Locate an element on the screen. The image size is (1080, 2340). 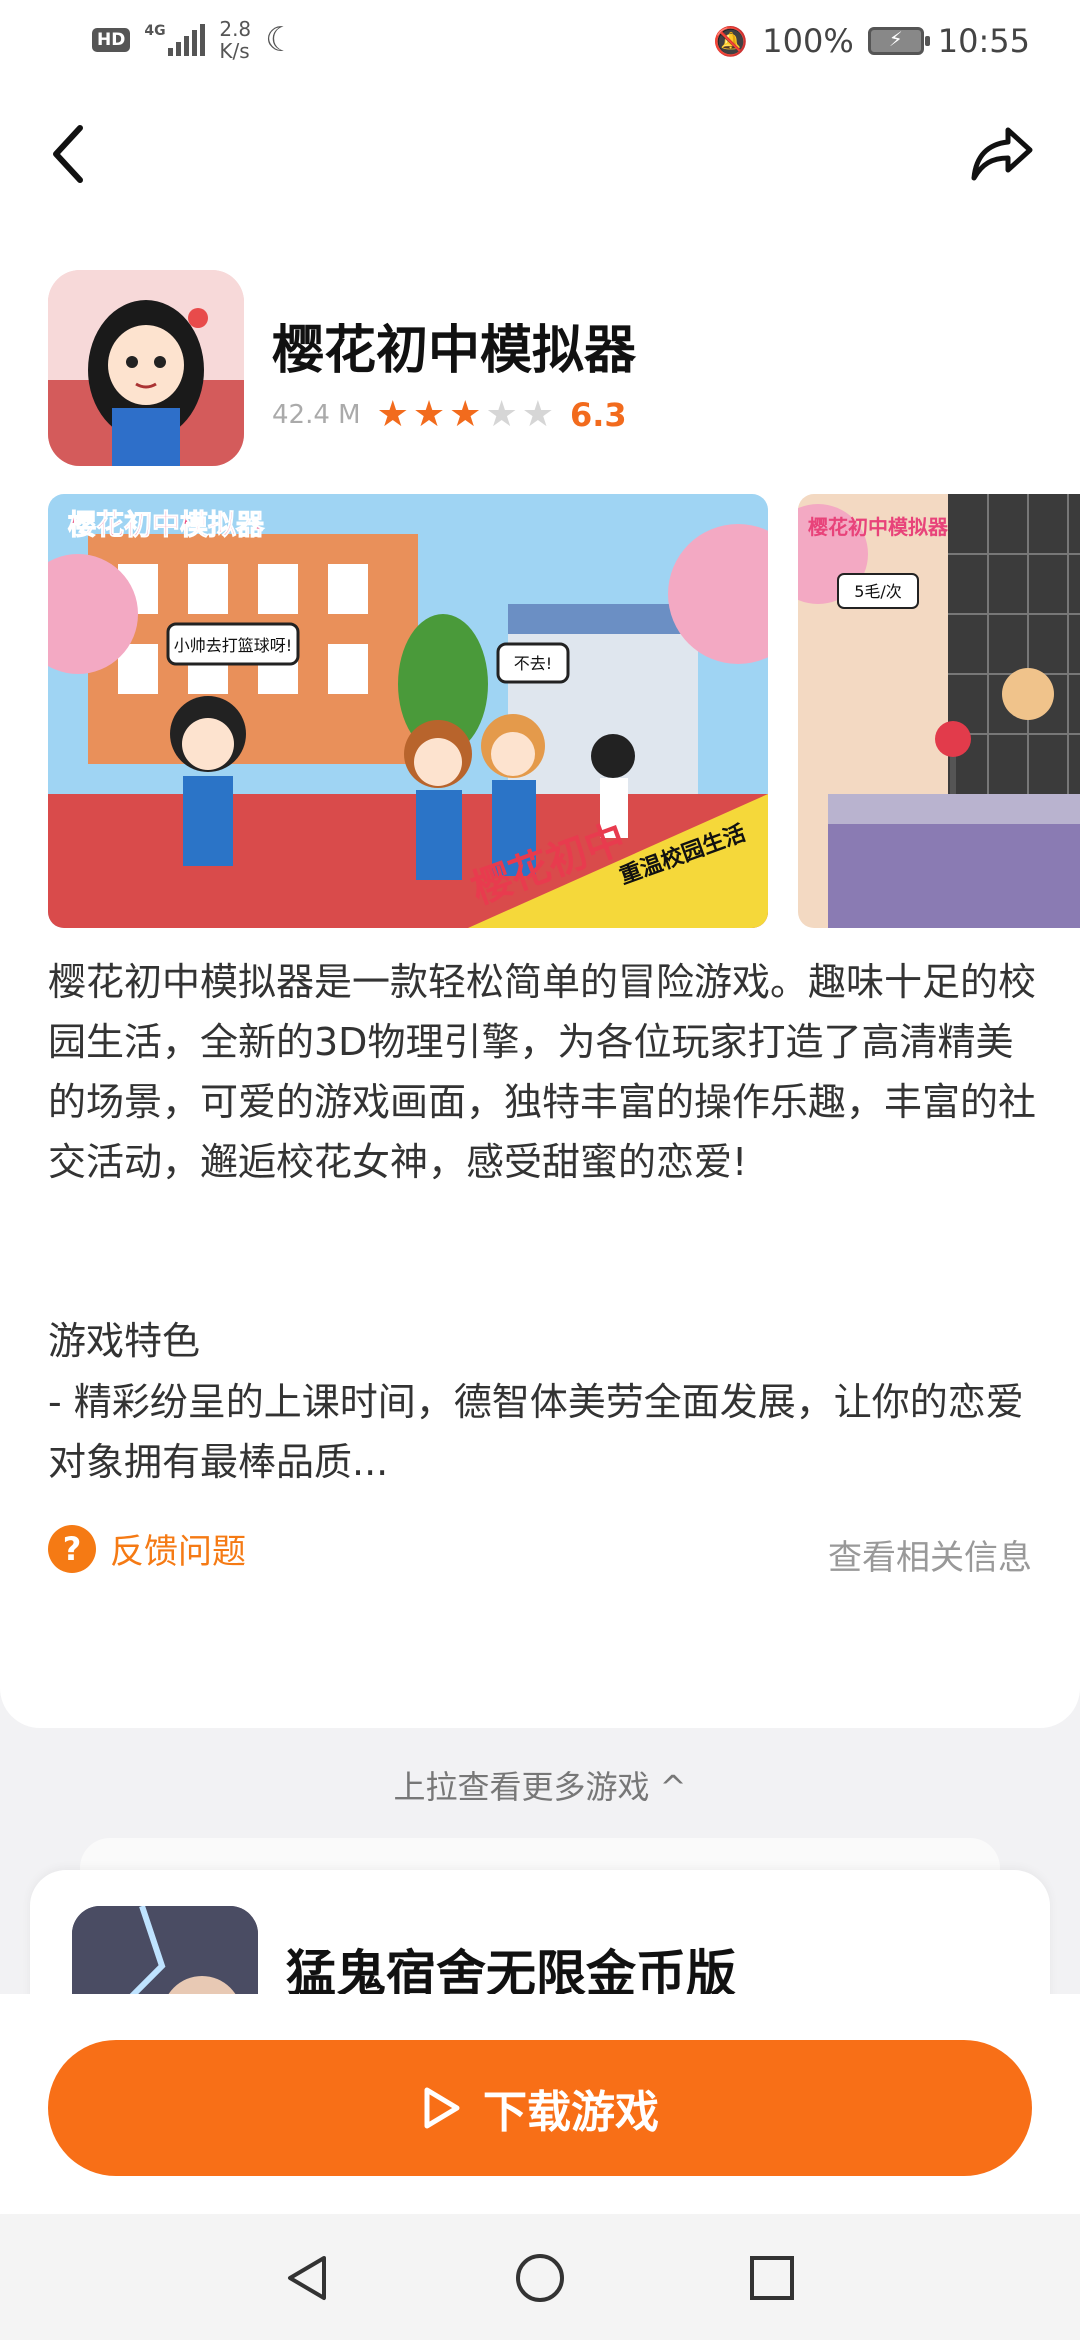
nav-back-icon is located at coordinates (308, 2278).